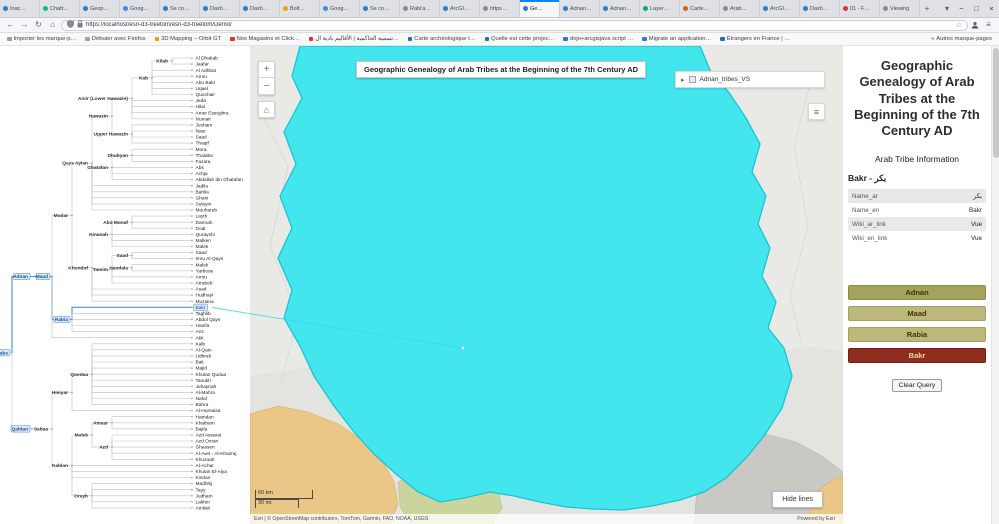 The width and height of the screenshot is (999, 524). What do you see at coordinates (200, 338) in the screenshot?
I see `tree-leaf-label: Akk` at bounding box center [200, 338].